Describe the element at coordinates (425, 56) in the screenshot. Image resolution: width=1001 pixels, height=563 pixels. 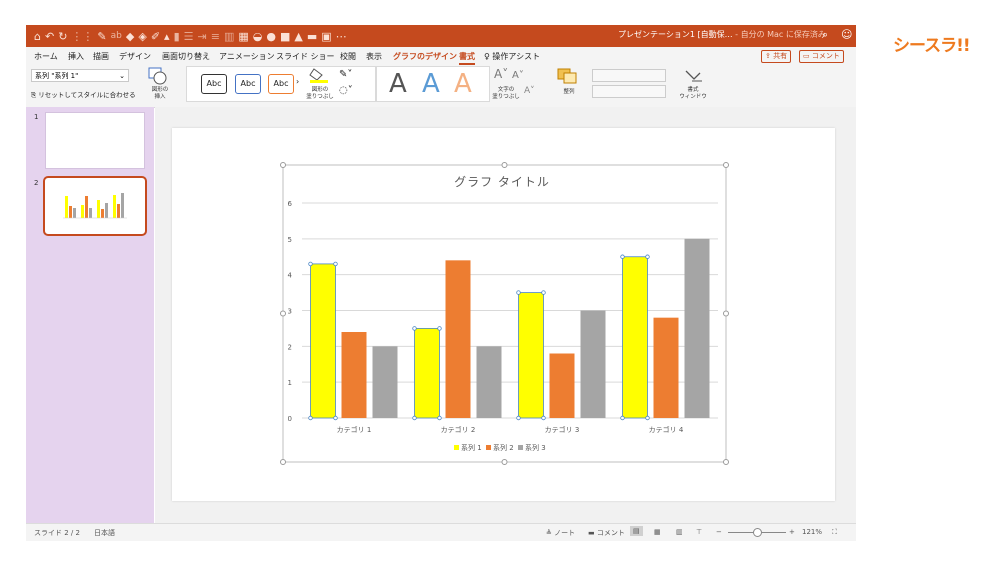
I see `tab-chart-design: グラフのデザイン` at that location.